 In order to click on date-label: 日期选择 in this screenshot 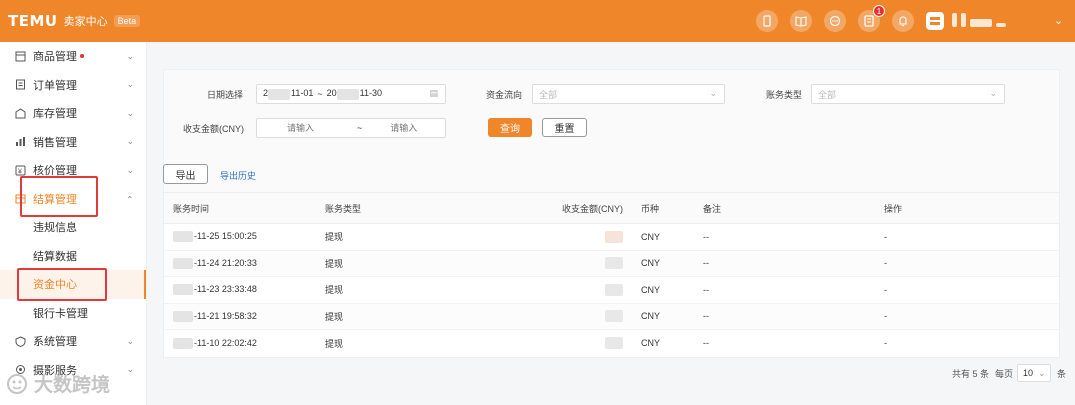, I will do `click(225, 95)`.